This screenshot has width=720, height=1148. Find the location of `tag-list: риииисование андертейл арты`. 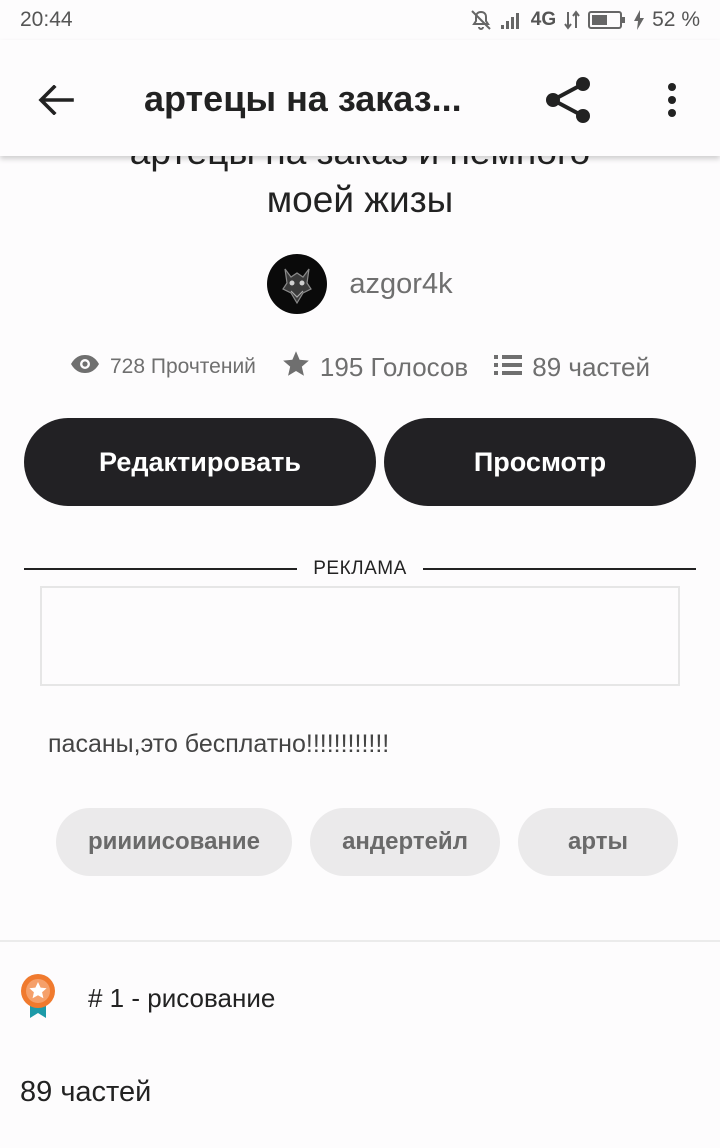

tag-list: риииисование андертейл арты is located at coordinates (367, 842).